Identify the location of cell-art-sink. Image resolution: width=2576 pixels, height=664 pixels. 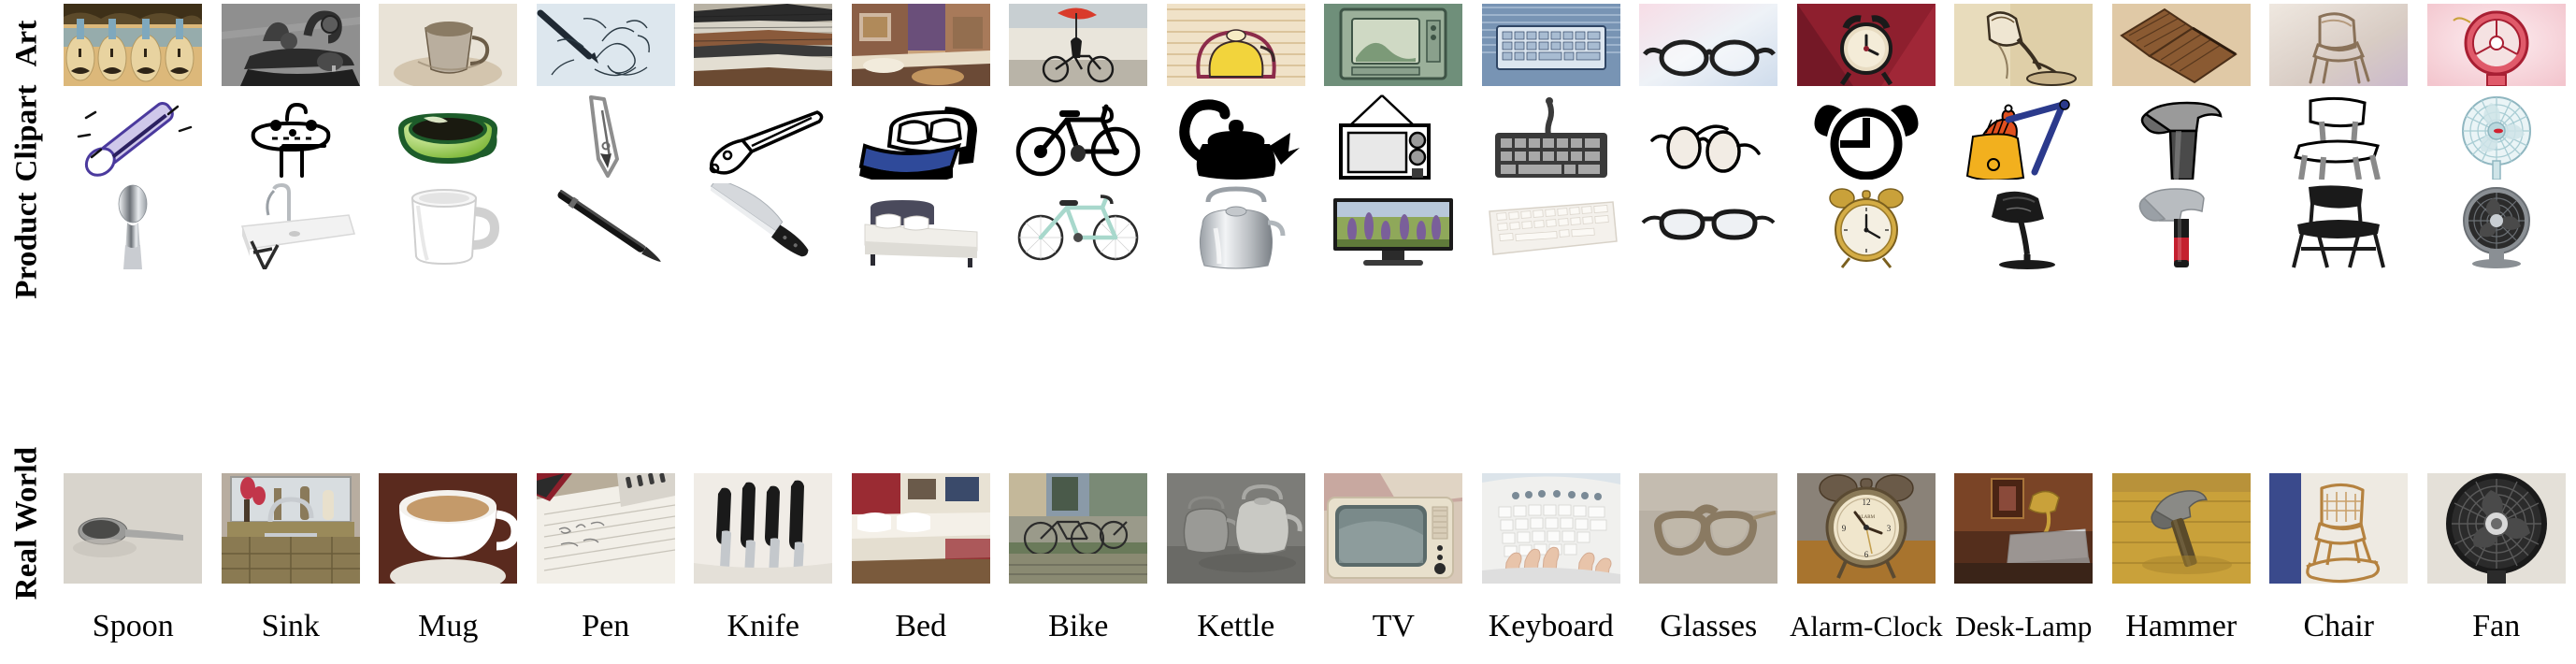
(291, 45).